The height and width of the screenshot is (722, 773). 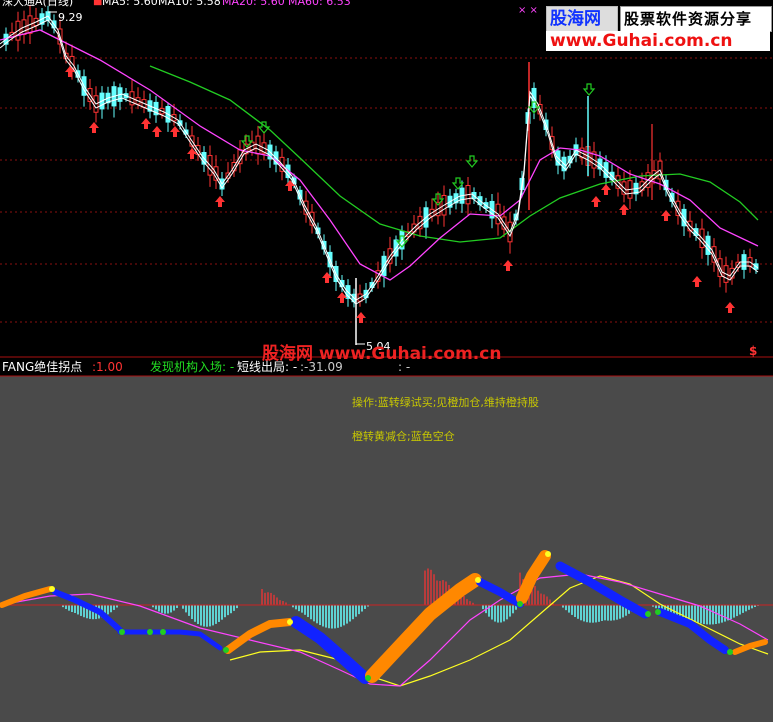 What do you see at coordinates (445, 402) in the screenshot?
I see `operation-note-1: 操作:蓝转绿试买;见橙加仓,维持橙持股` at bounding box center [445, 402].